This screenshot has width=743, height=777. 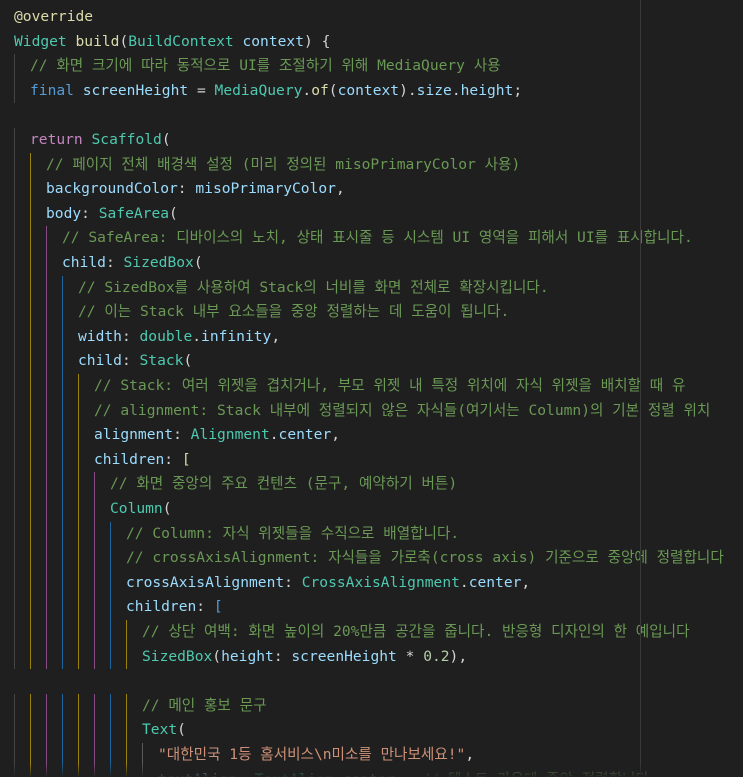 What do you see at coordinates (371, 42) in the screenshot?
I see `code-line: Widget build(BuildContext context) {` at bounding box center [371, 42].